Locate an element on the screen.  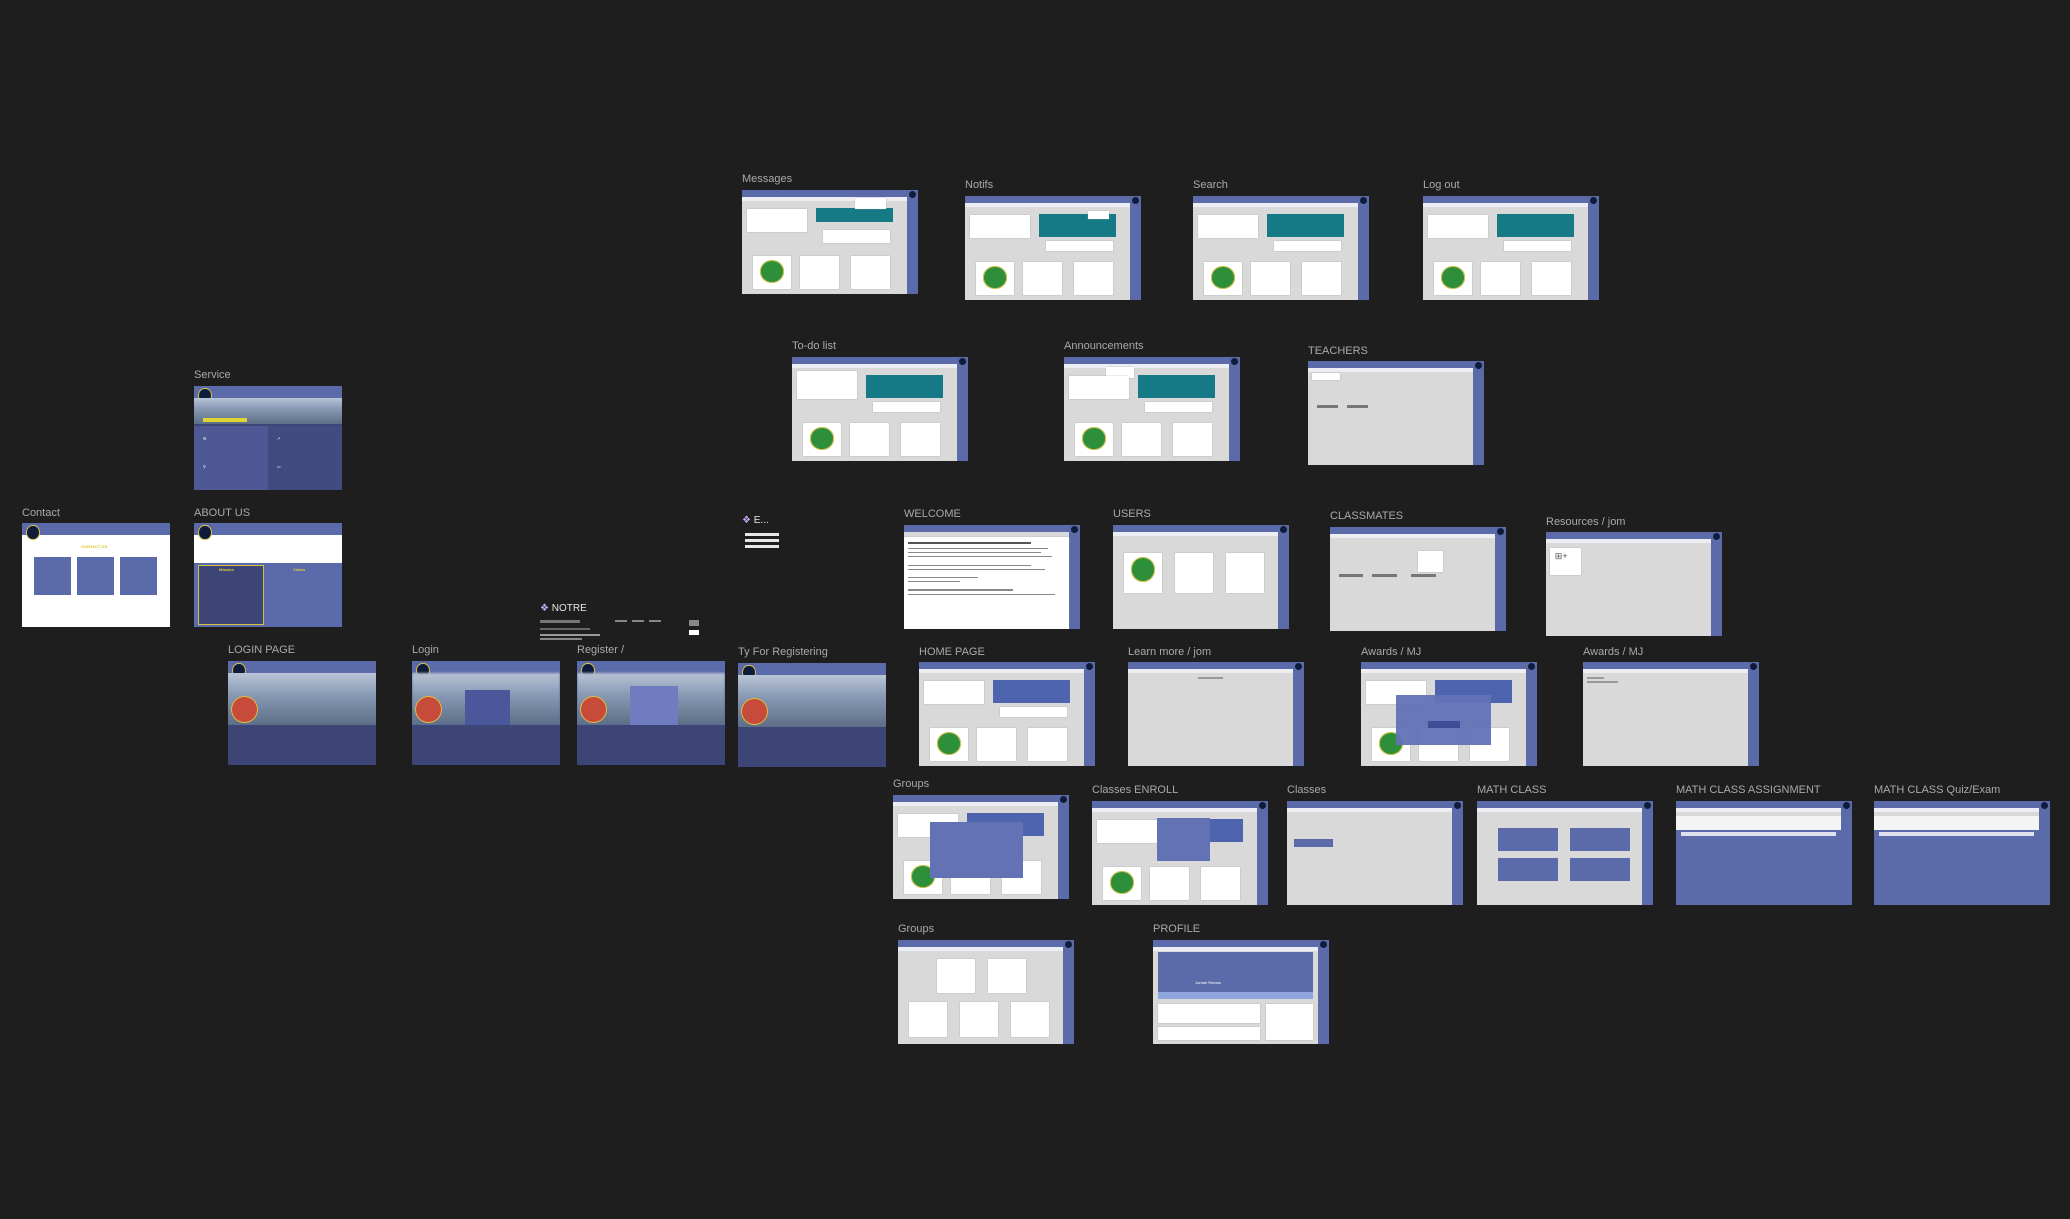
frame-search is located at coordinates (1281, 248).